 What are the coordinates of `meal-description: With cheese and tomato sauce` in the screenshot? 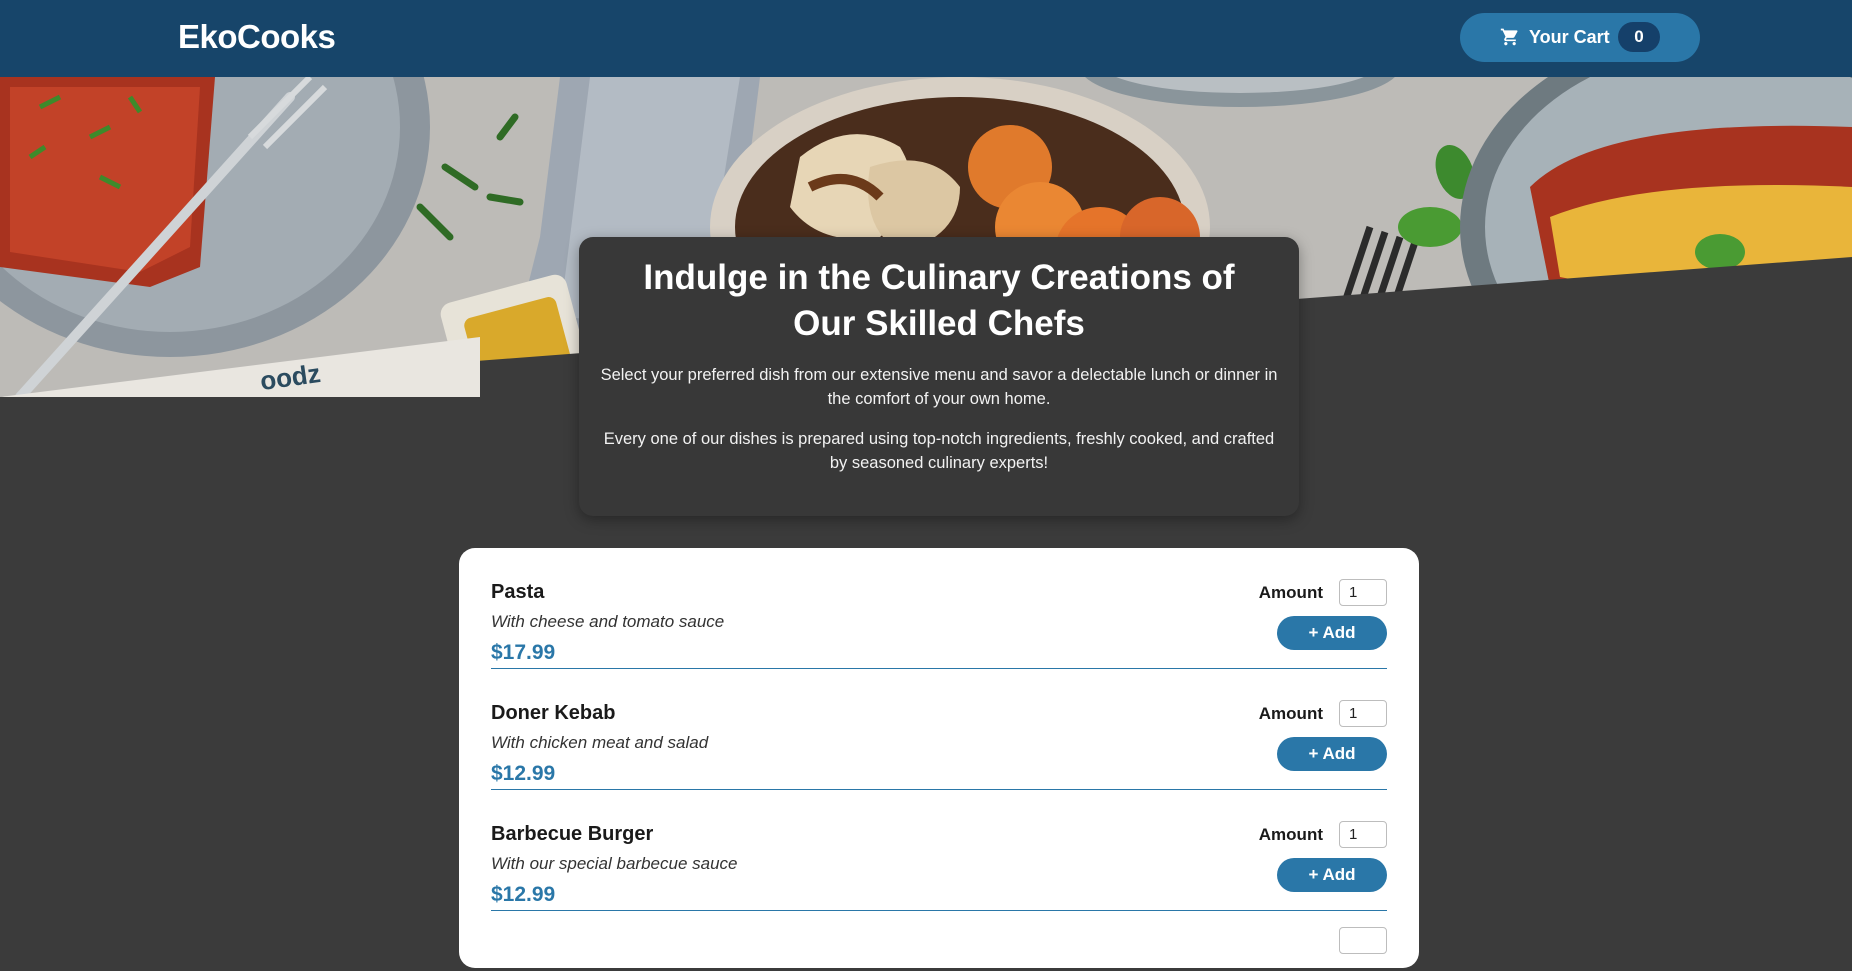 It's located at (608, 621).